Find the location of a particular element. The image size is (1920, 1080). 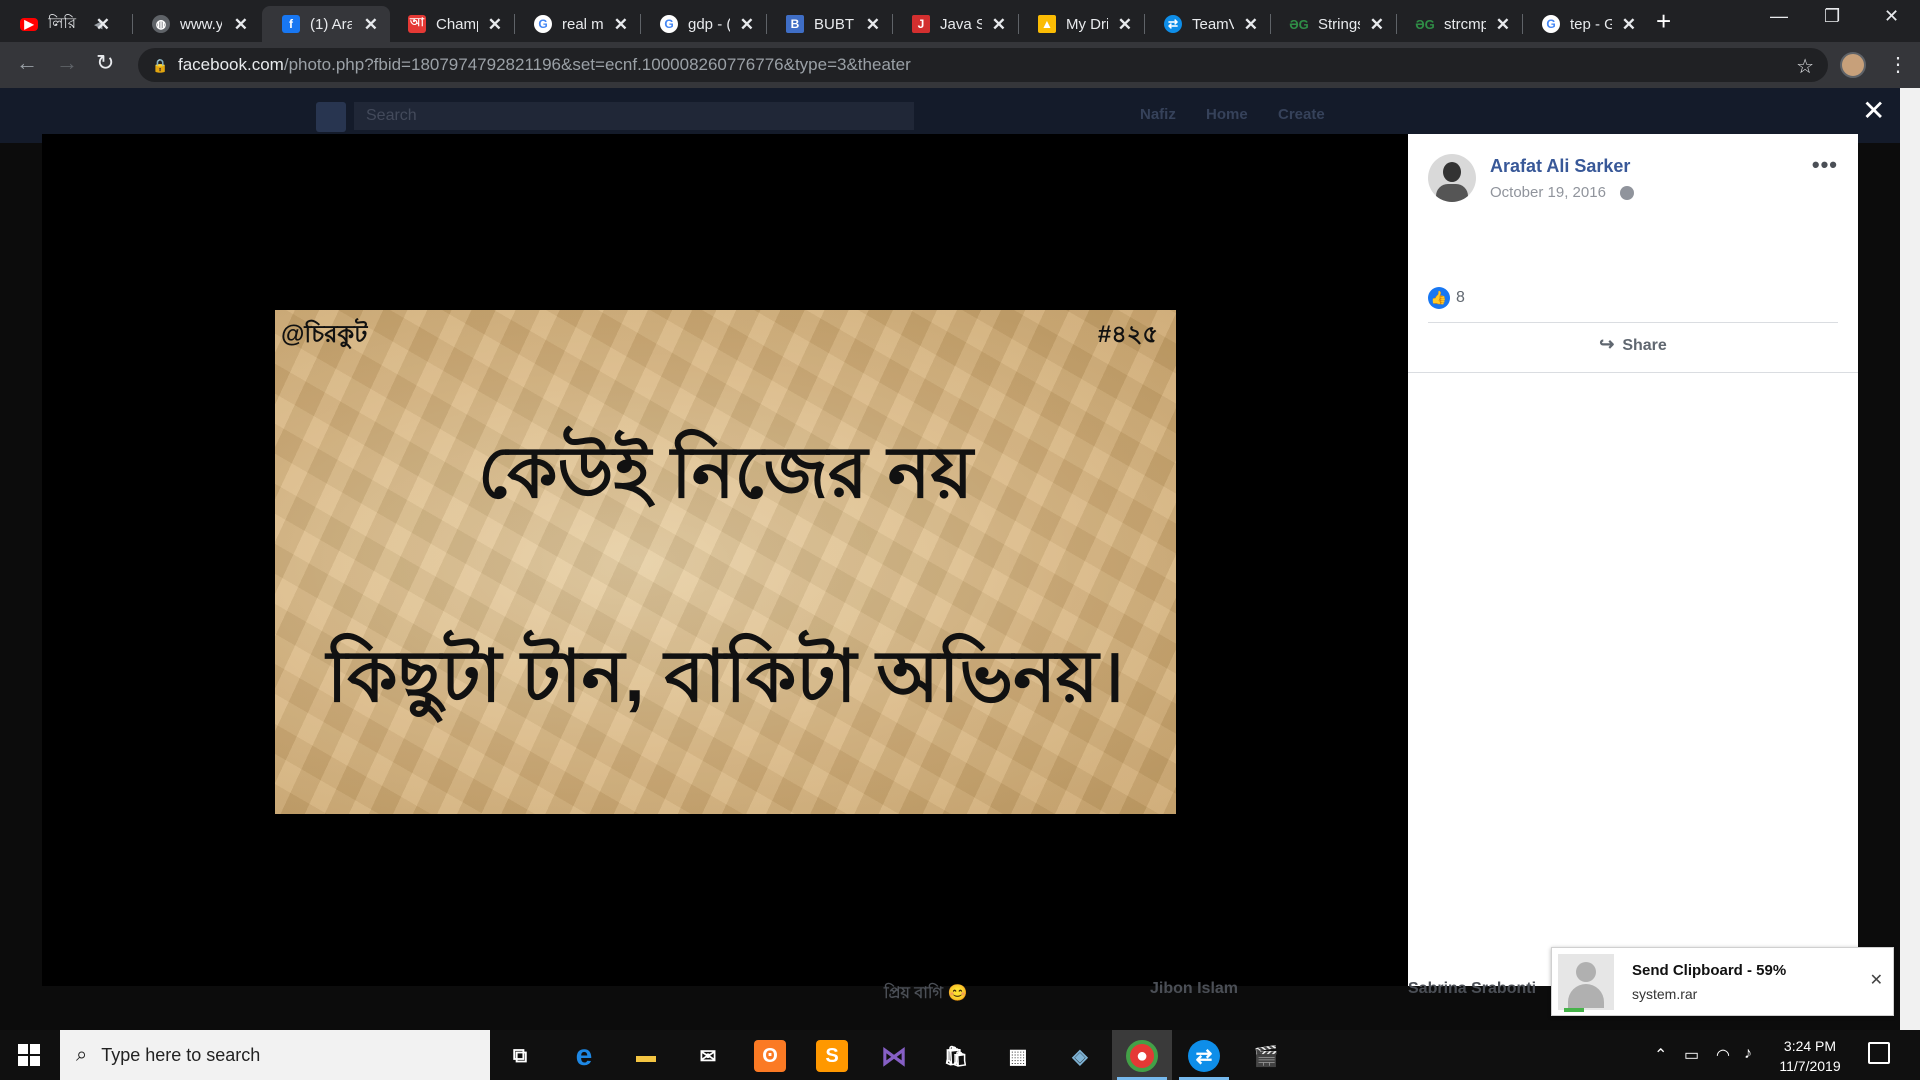

tab-gdp: G gdp - ( ✕ is located at coordinates (703, 24).